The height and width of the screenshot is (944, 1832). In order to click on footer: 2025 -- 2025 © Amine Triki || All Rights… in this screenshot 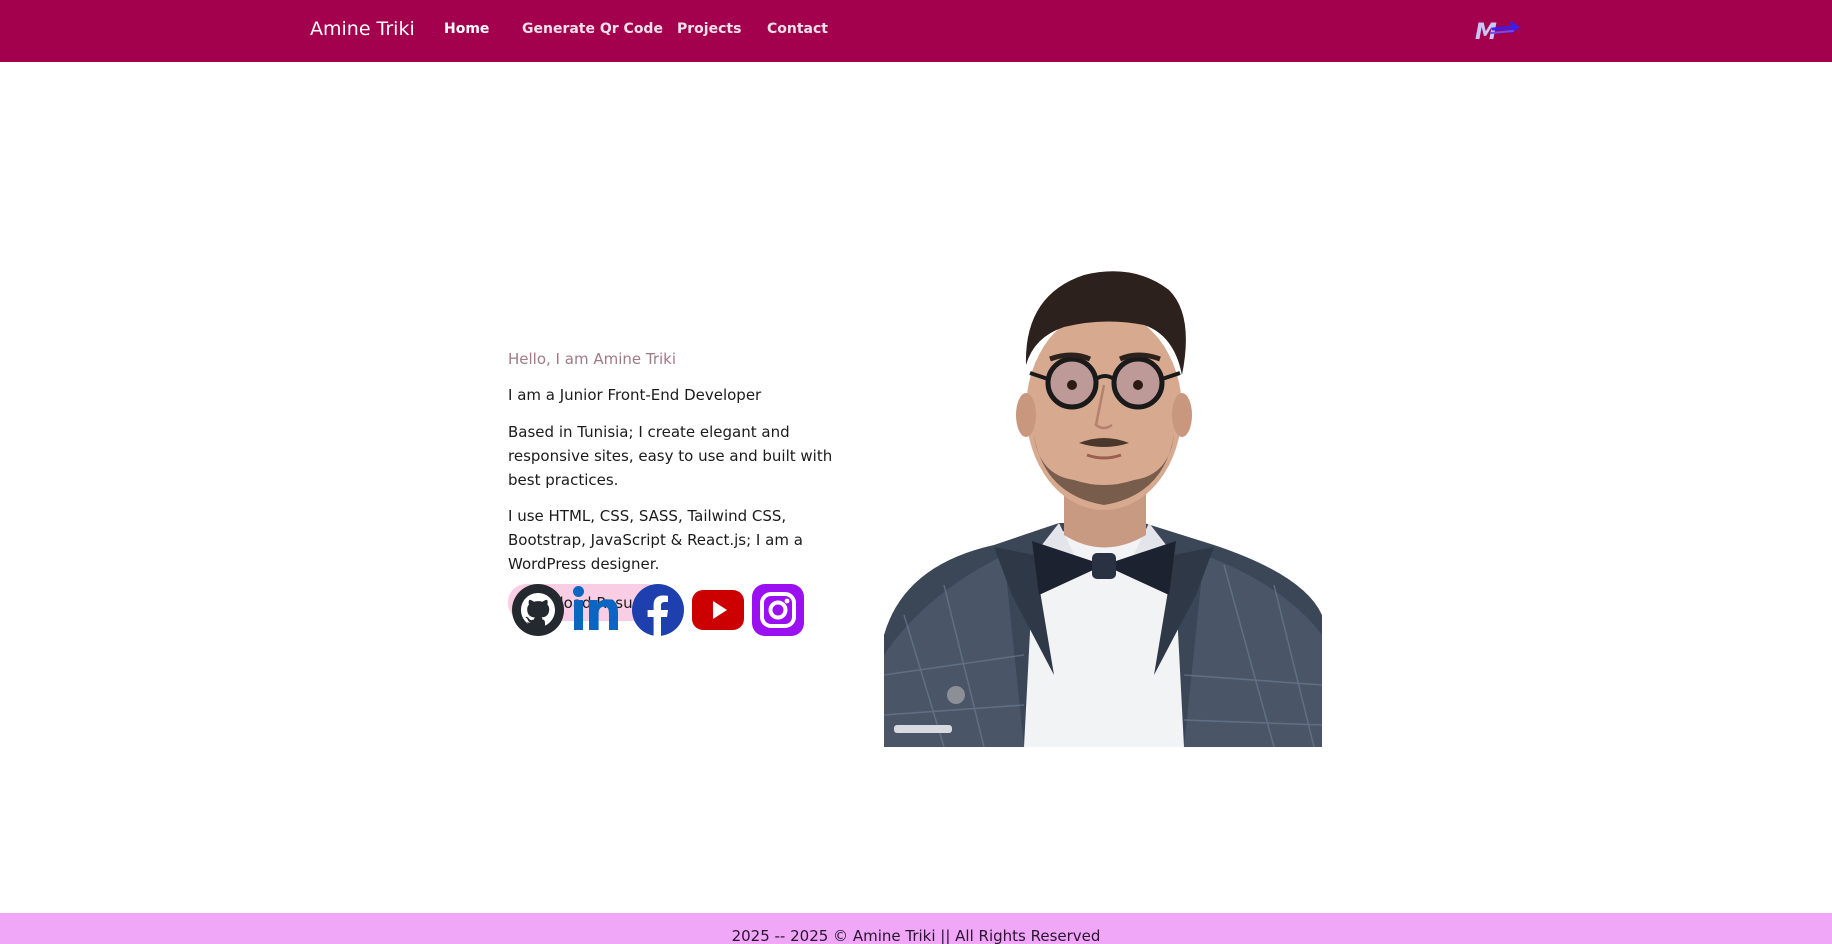, I will do `click(916, 928)`.